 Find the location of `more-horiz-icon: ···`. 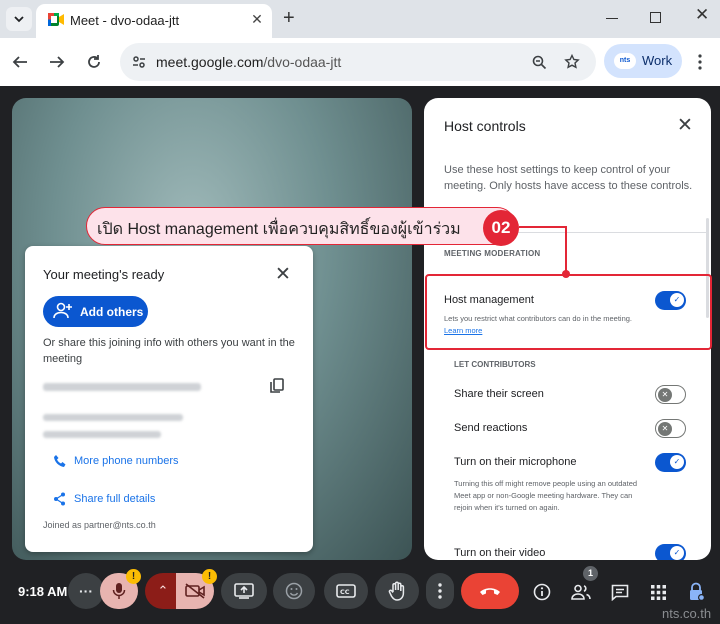

more-horiz-icon: ··· is located at coordinates (86, 591).